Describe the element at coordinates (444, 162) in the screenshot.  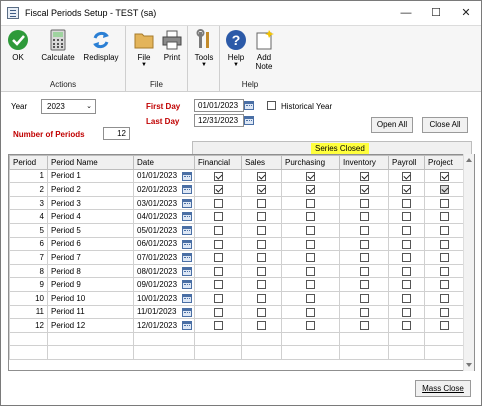
I see `column-header: Project` at that location.